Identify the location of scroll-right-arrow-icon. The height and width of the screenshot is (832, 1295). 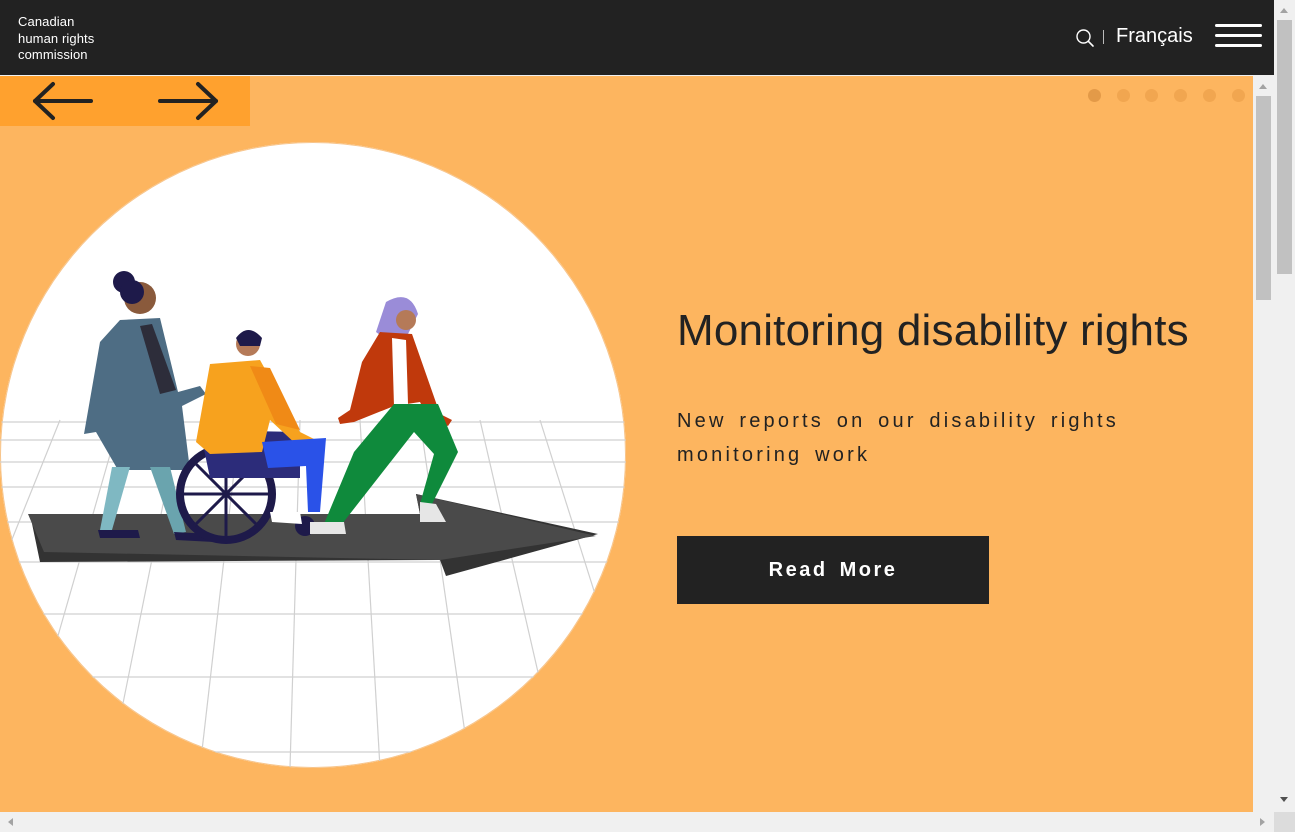
(1262, 822).